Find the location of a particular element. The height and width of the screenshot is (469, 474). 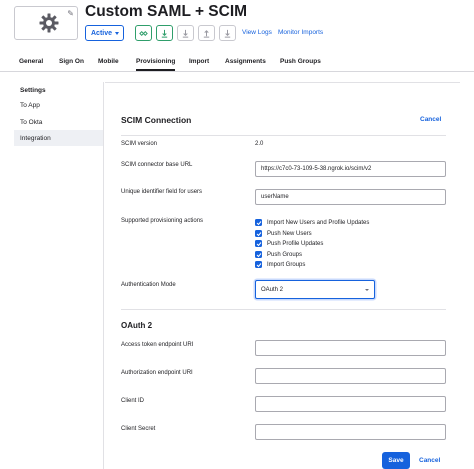

push-button is located at coordinates (143, 33).